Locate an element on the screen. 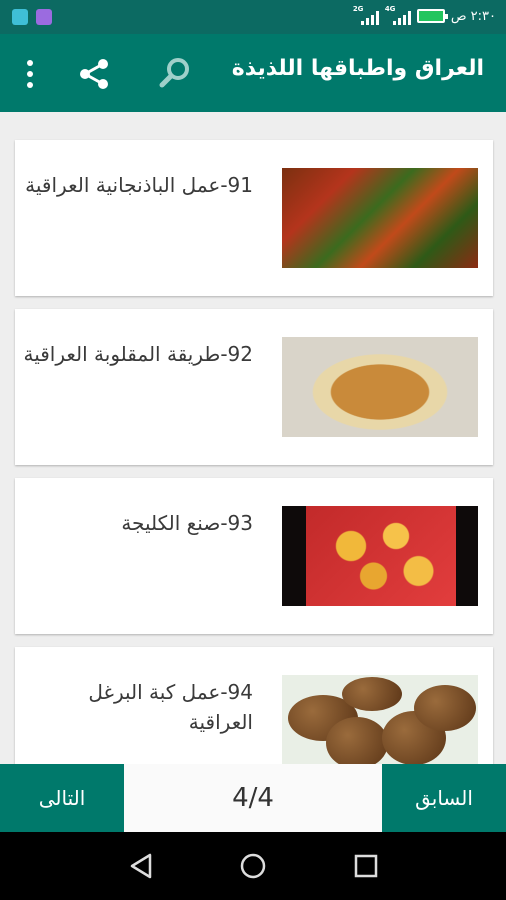  pager-bar: التالى 4/4 السابق is located at coordinates (253, 798).